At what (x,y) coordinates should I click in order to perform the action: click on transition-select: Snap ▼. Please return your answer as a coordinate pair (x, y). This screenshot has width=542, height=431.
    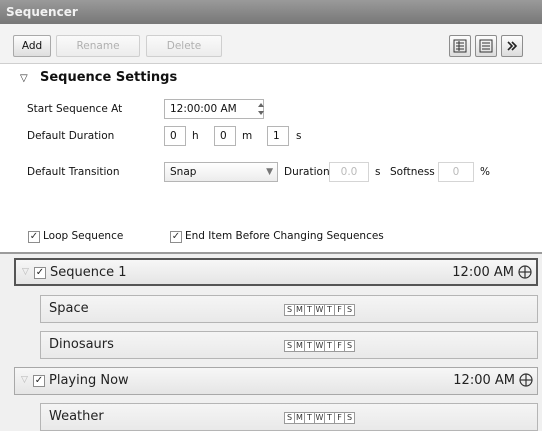
    Looking at the image, I should click on (221, 172).